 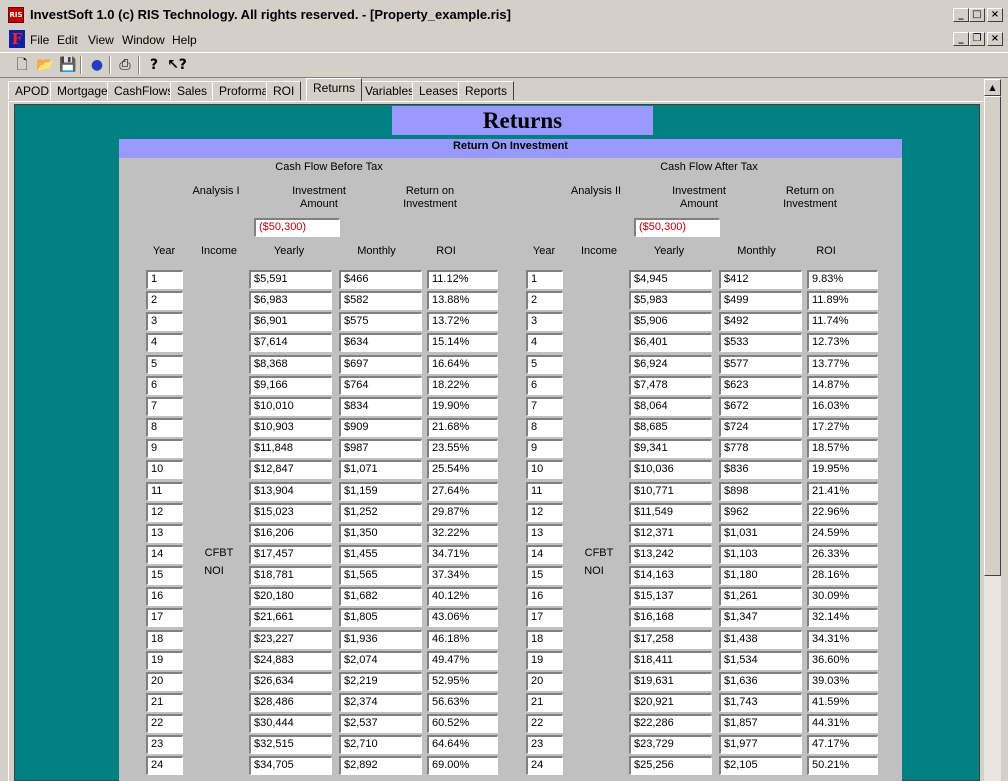 What do you see at coordinates (760, 596) in the screenshot?
I see `monthly-field: $1,261` at bounding box center [760, 596].